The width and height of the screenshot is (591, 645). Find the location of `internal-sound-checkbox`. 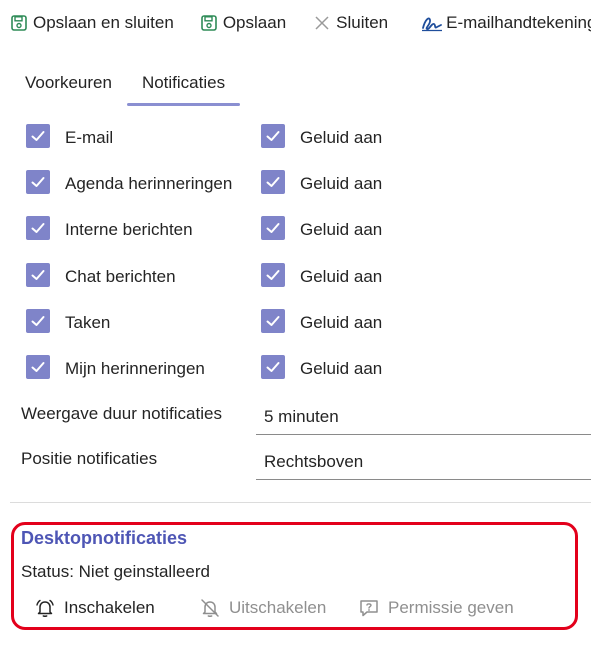

internal-sound-checkbox is located at coordinates (273, 228).